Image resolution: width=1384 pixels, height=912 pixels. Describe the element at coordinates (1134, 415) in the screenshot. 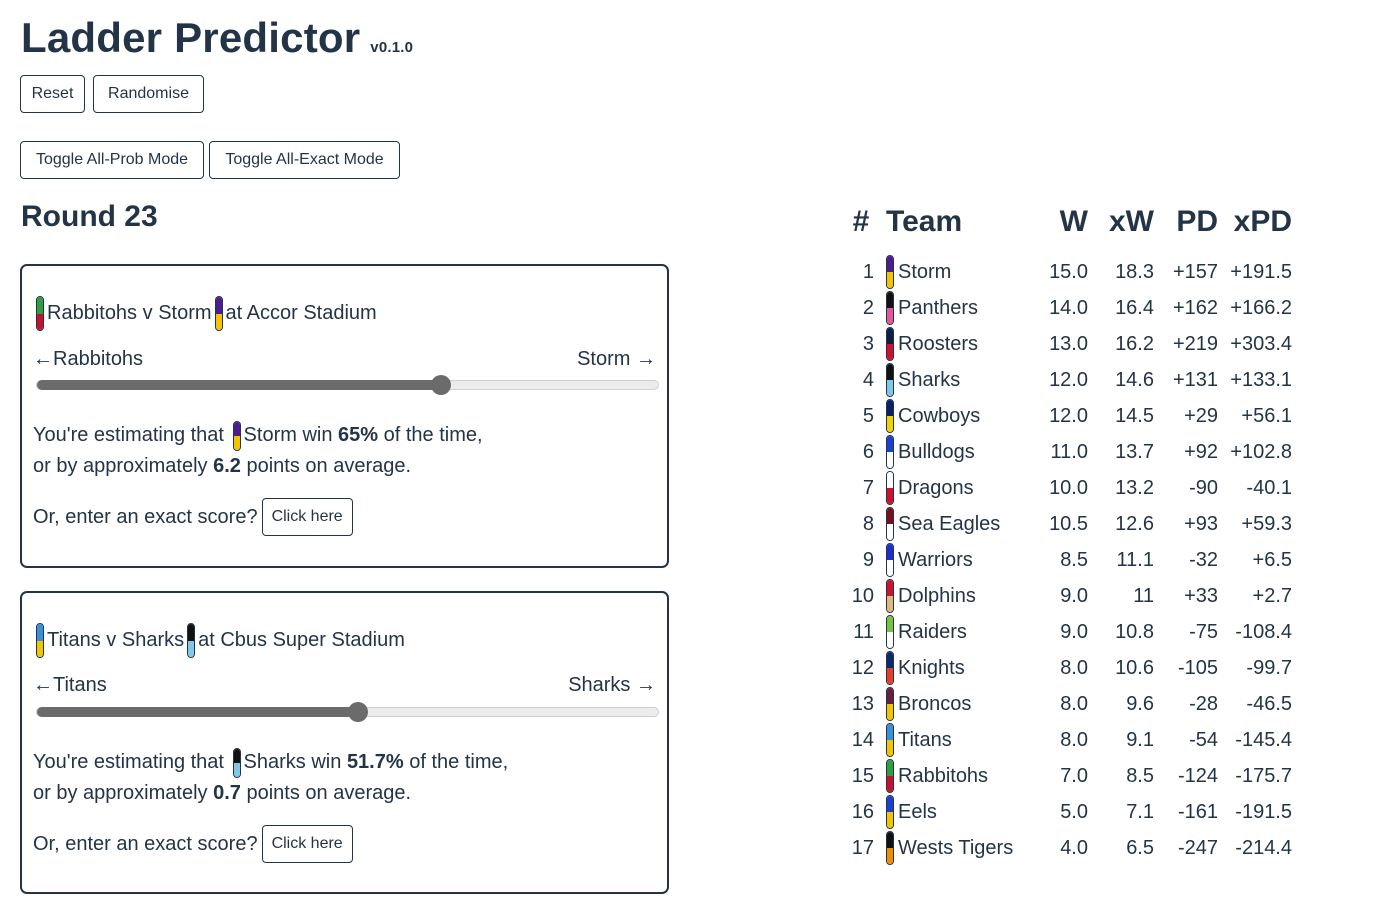

I see `ladder-expected-wins: 14.5` at that location.